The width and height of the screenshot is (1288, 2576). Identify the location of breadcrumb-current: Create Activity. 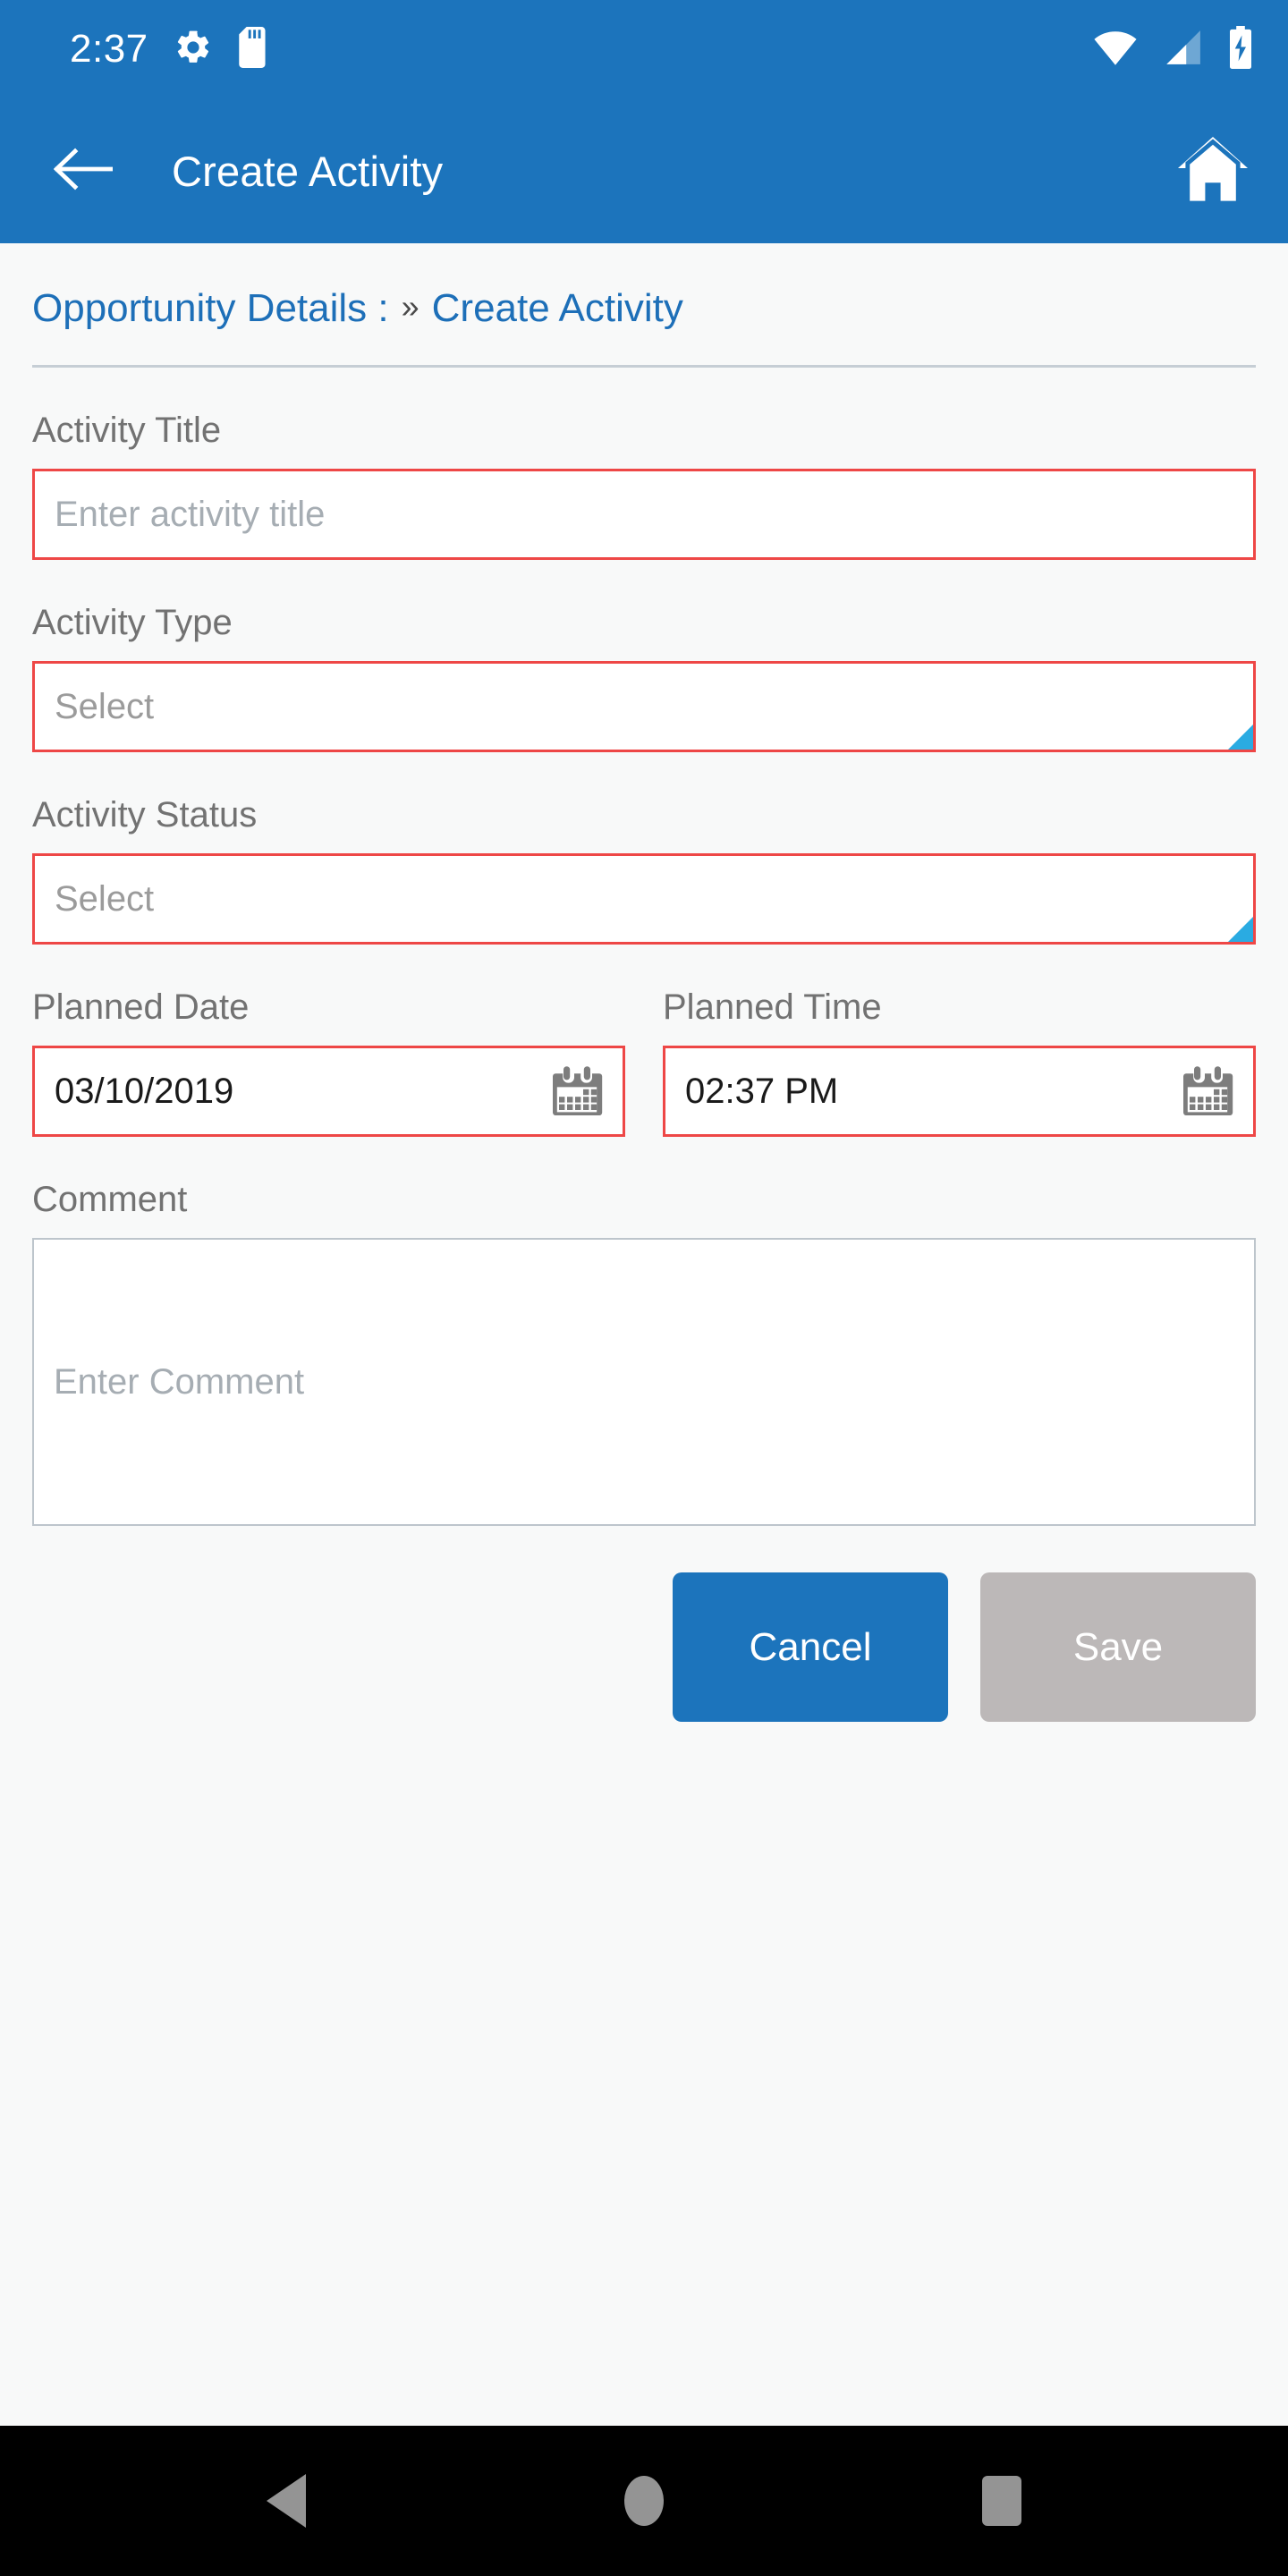
(557, 308).